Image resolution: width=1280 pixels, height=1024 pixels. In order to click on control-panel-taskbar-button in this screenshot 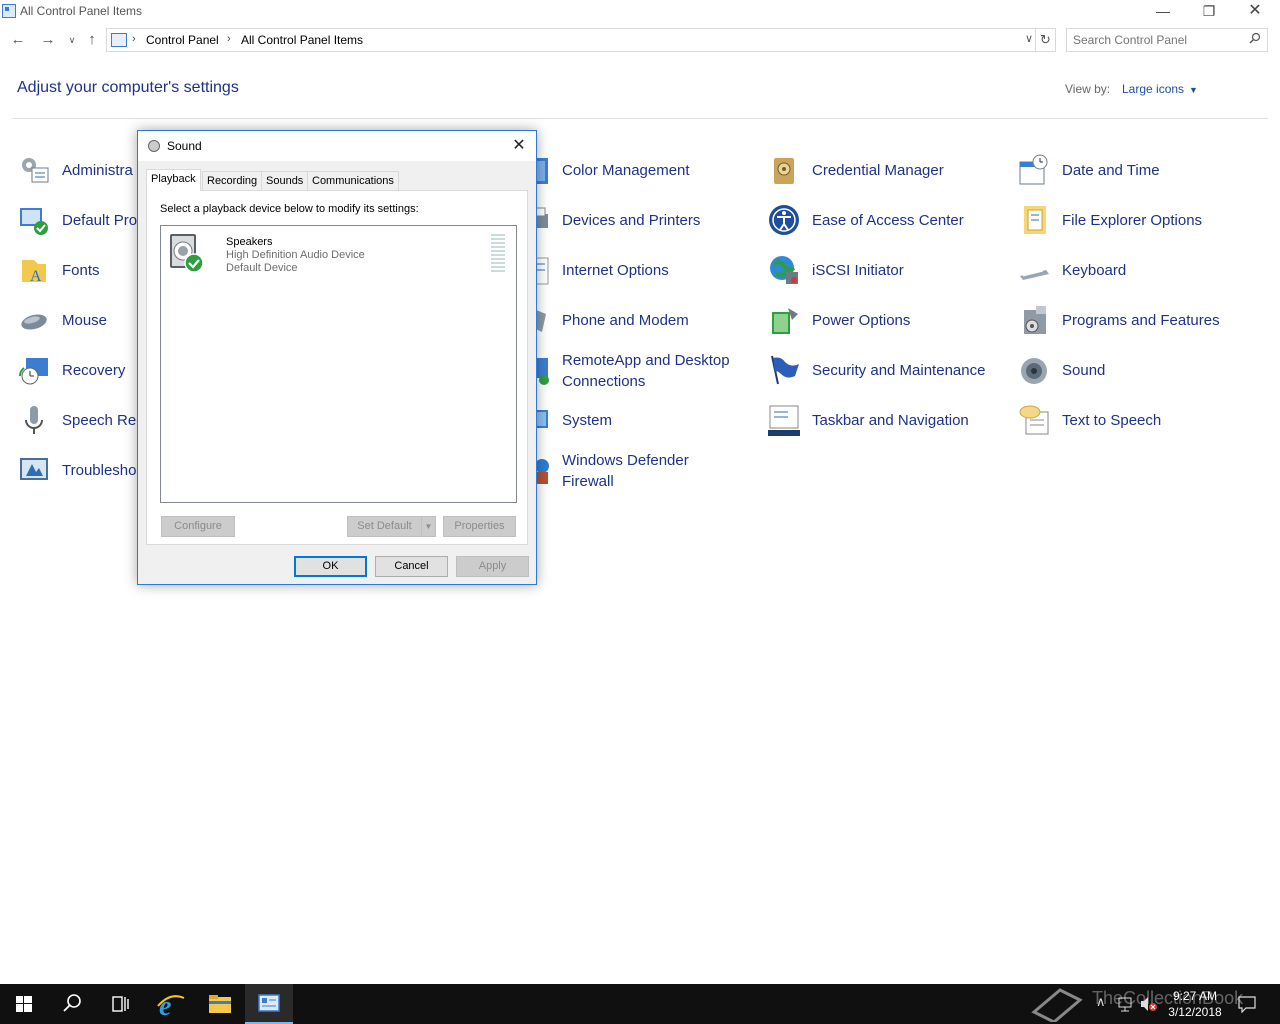, I will do `click(269, 1004)`.